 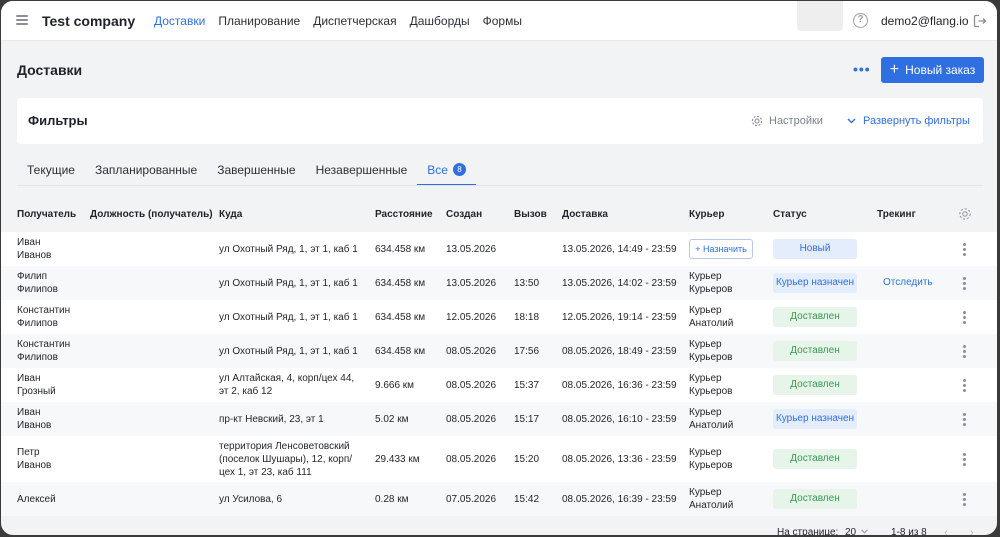 I want to click on help-icon: ?, so click(x=860, y=20).